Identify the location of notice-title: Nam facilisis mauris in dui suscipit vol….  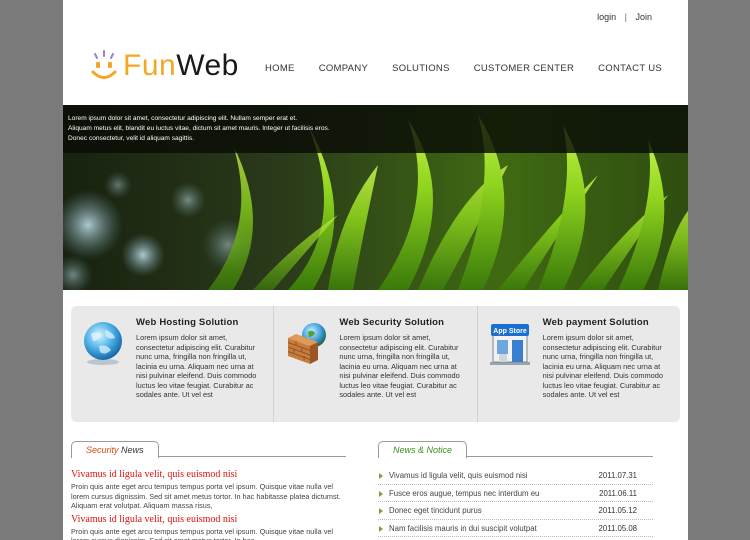
(463, 528).